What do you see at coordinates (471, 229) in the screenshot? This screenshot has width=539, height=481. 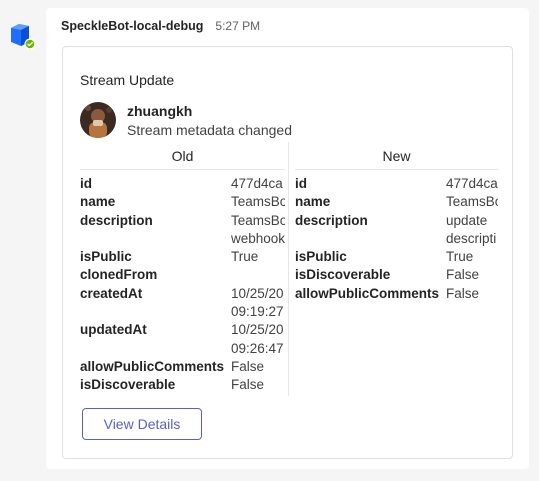 I see `fact-value: update descripti` at bounding box center [471, 229].